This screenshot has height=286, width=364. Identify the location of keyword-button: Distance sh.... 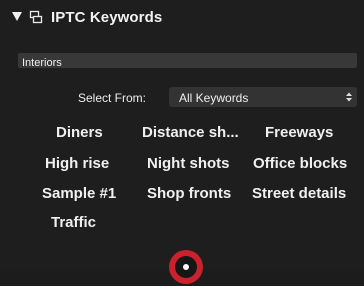
(190, 132).